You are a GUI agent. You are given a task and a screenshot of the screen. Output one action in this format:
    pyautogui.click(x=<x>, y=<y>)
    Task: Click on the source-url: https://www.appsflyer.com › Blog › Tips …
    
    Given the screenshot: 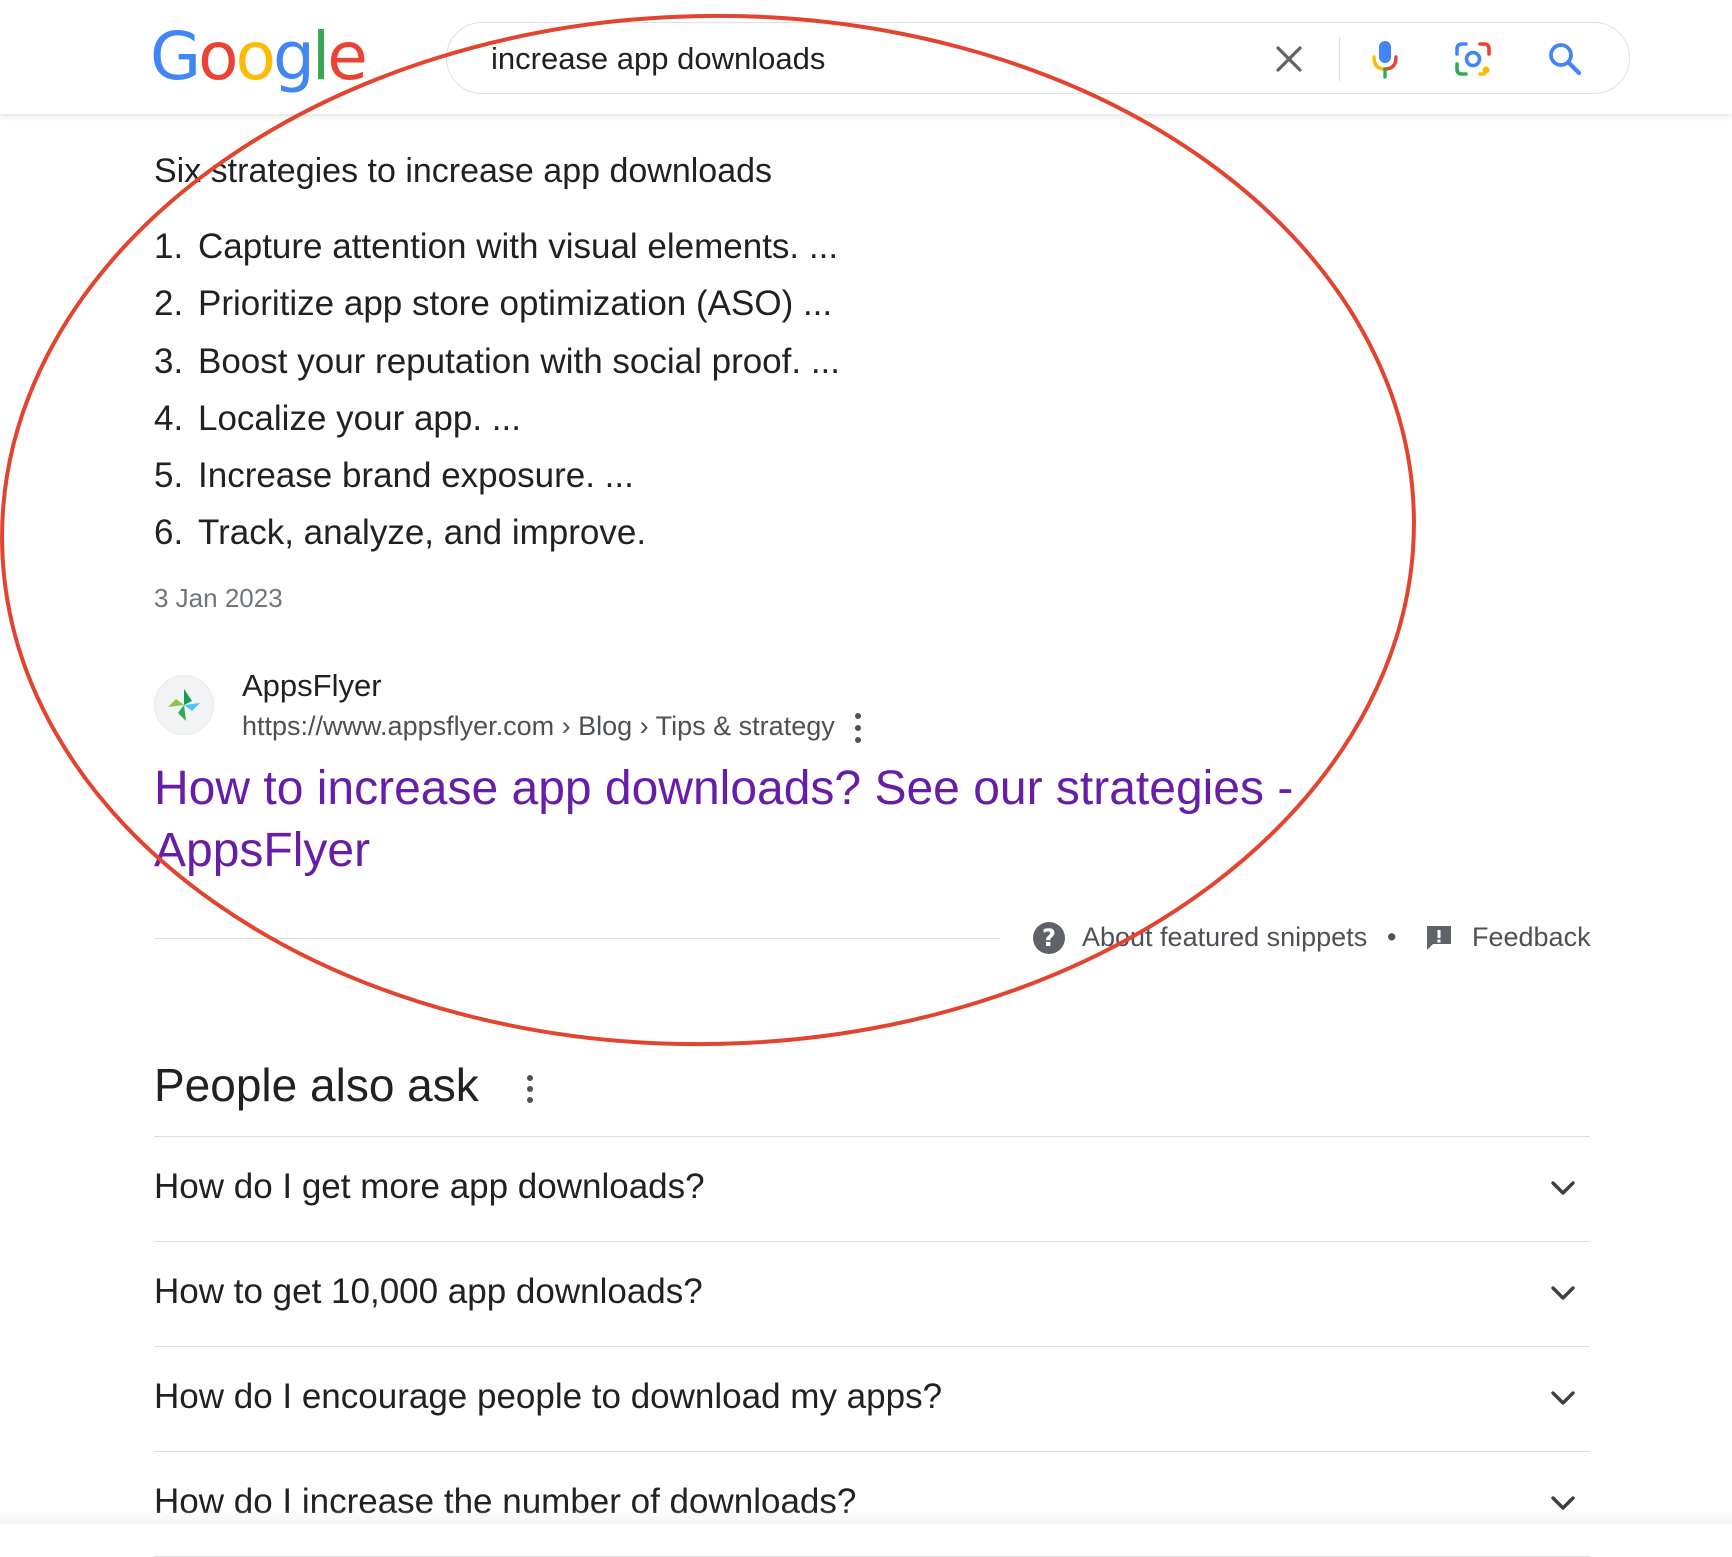 What is the action you would take?
    pyautogui.click(x=538, y=726)
    